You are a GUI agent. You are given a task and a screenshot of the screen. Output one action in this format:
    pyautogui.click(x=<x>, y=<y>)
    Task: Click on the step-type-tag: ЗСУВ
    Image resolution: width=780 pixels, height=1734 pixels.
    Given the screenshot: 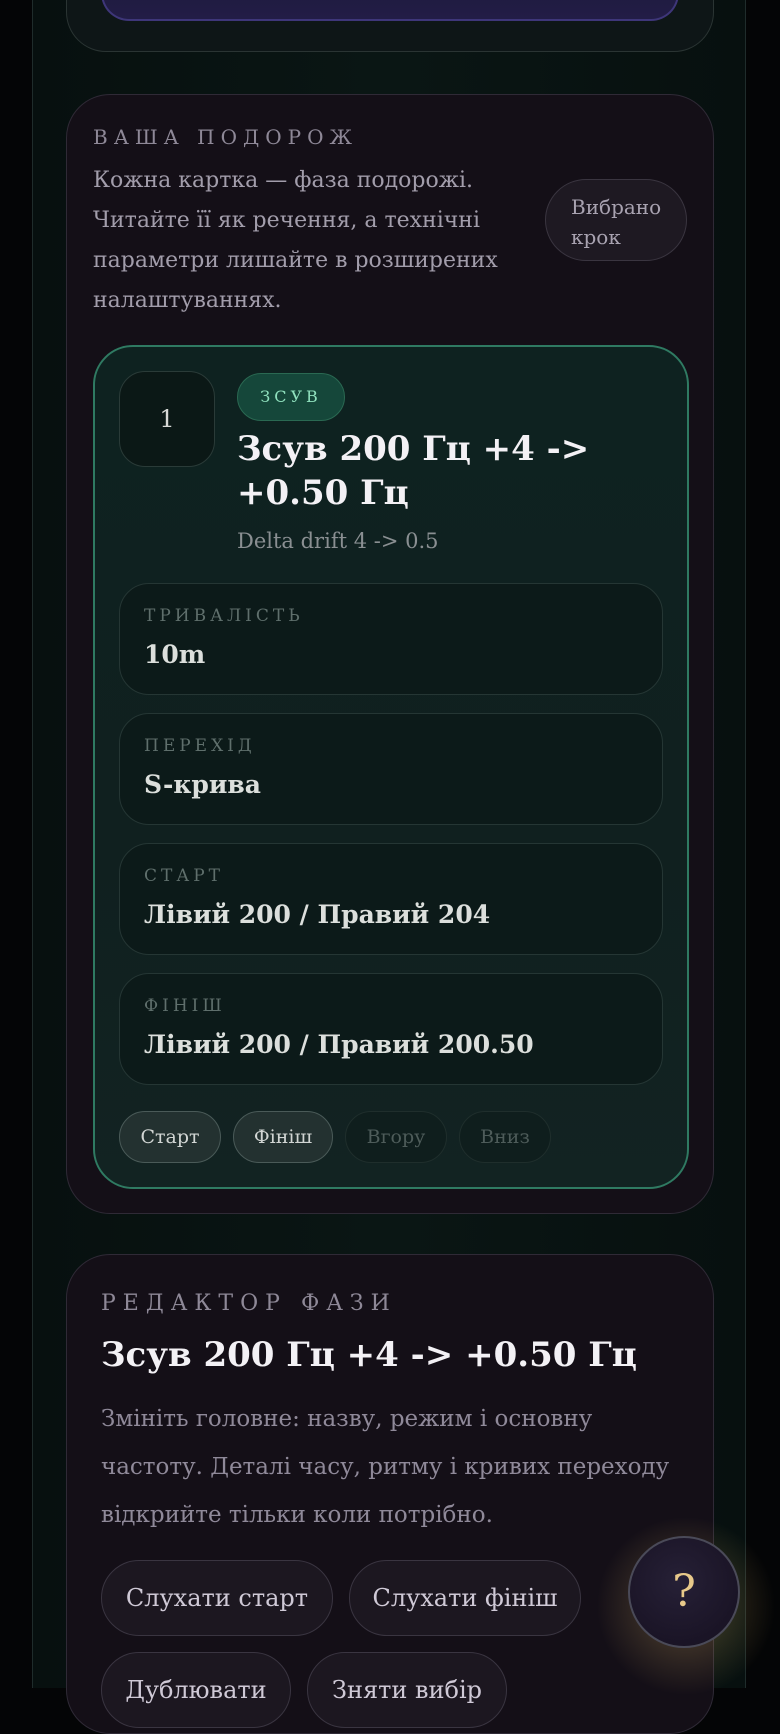 What is the action you would take?
    pyautogui.click(x=291, y=397)
    